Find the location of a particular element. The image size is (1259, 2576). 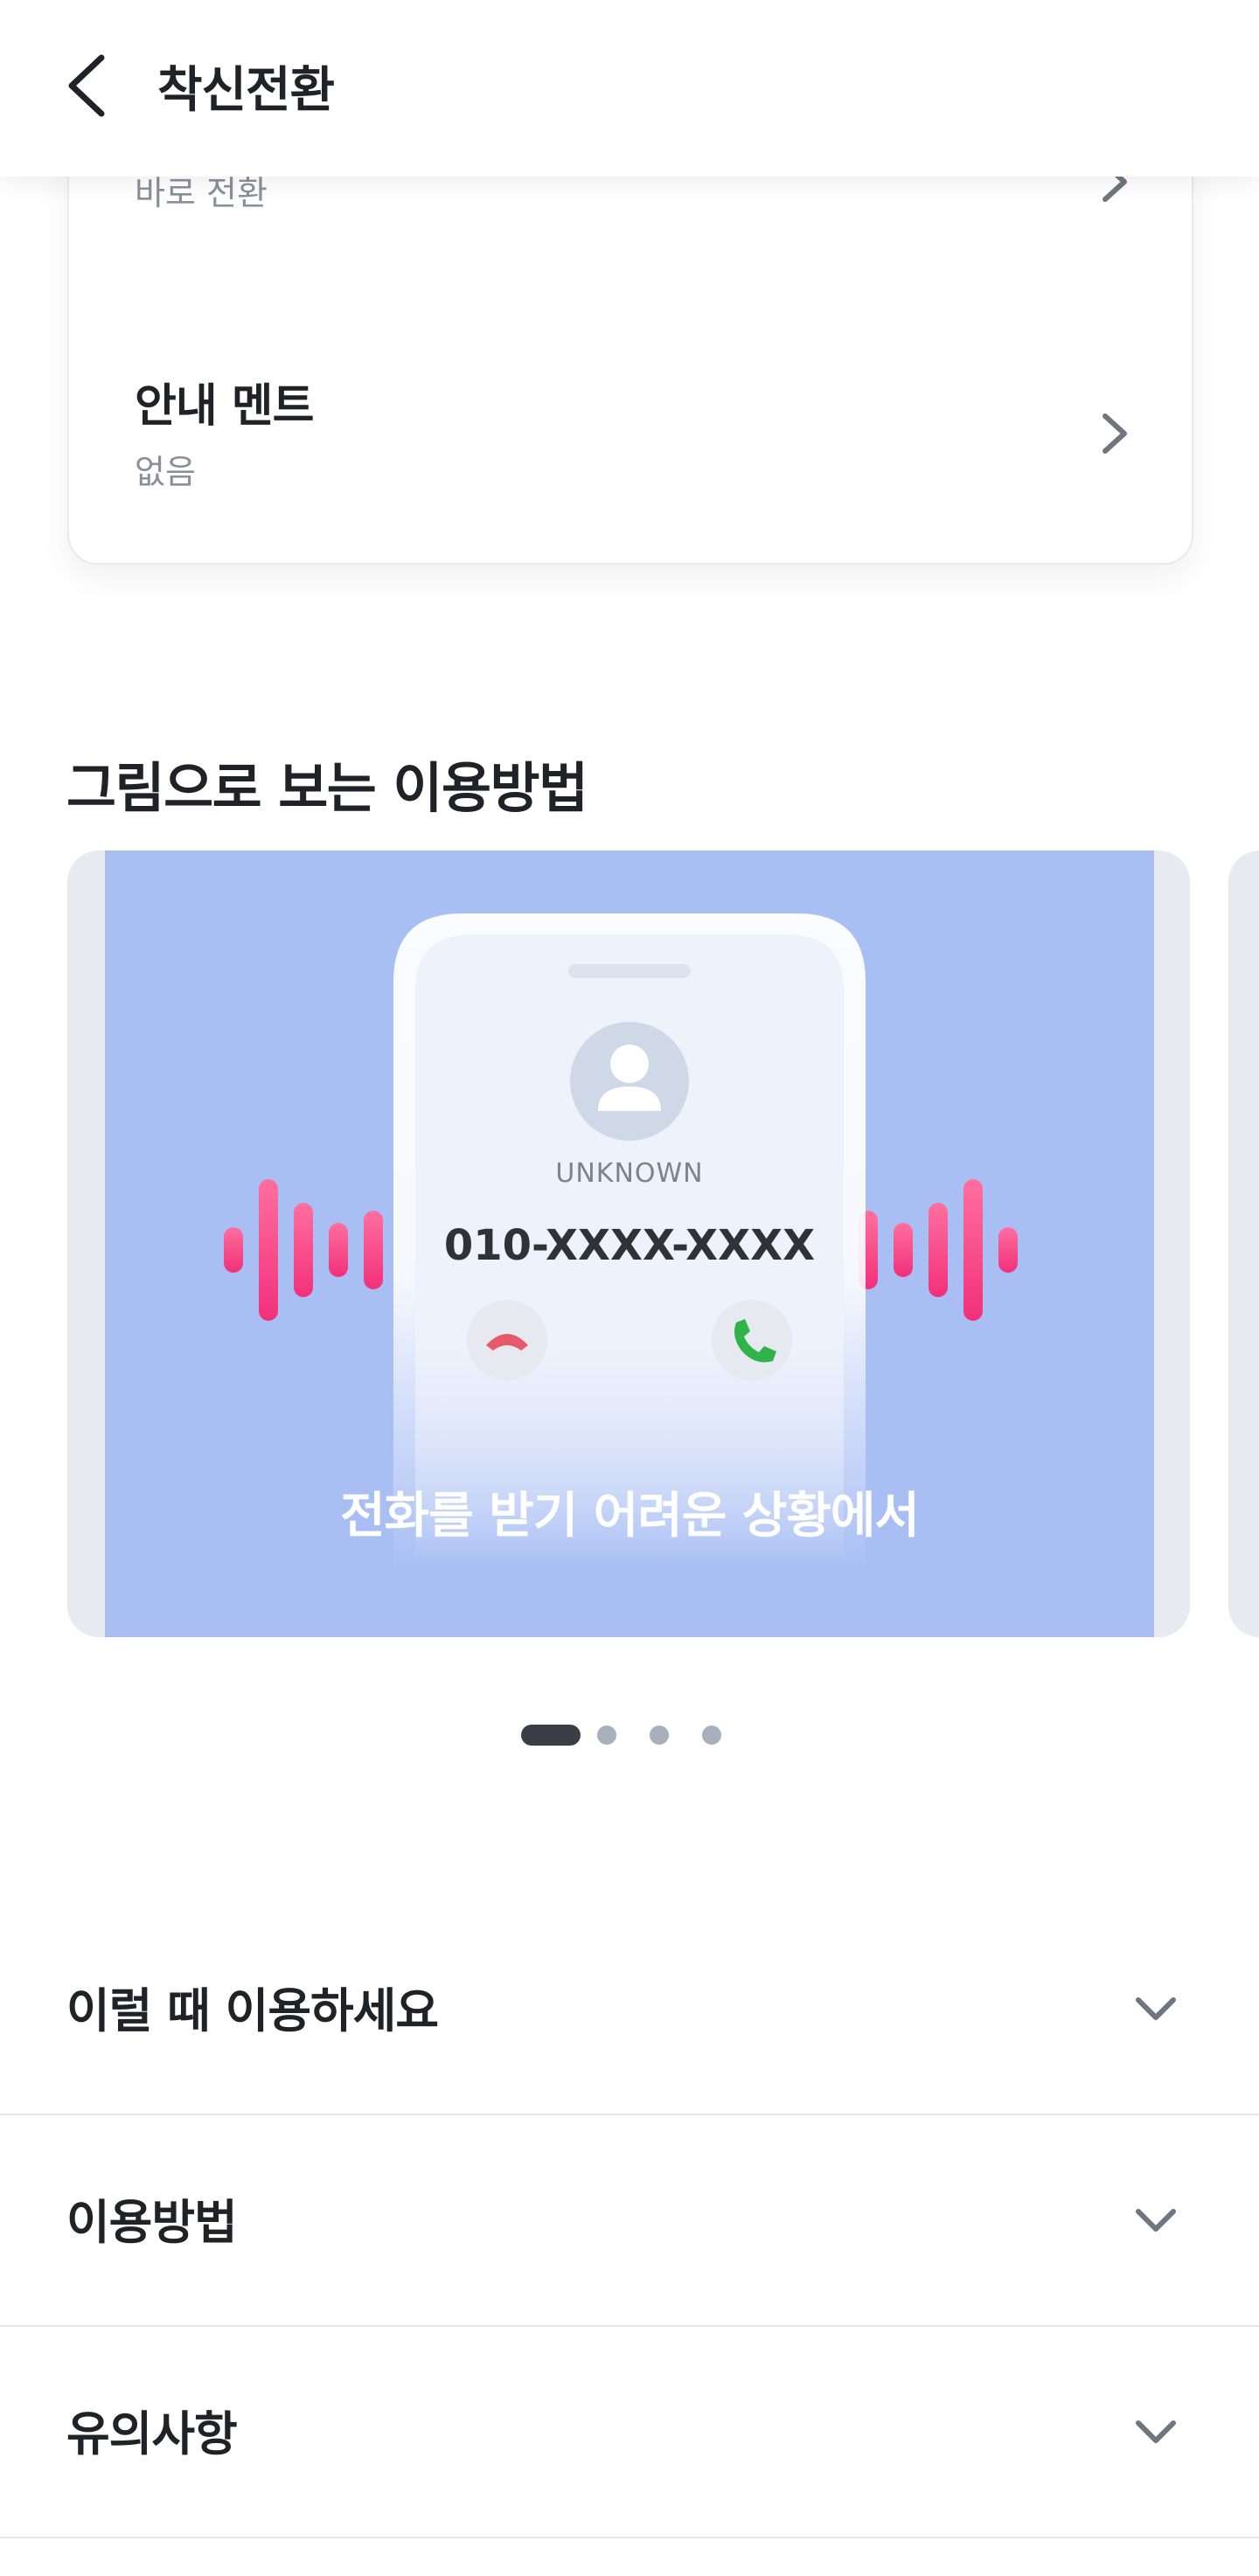

section-title: 그림으로 보는 이용방법 is located at coordinates (327, 789).